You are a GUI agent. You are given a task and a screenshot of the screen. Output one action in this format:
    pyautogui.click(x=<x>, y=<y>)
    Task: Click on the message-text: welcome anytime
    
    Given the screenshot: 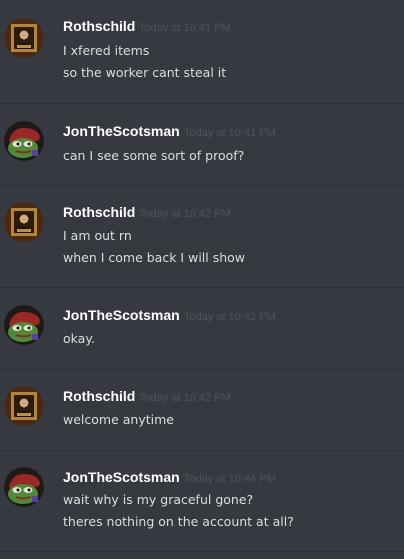 What is the action you would take?
    pyautogui.click(x=118, y=419)
    